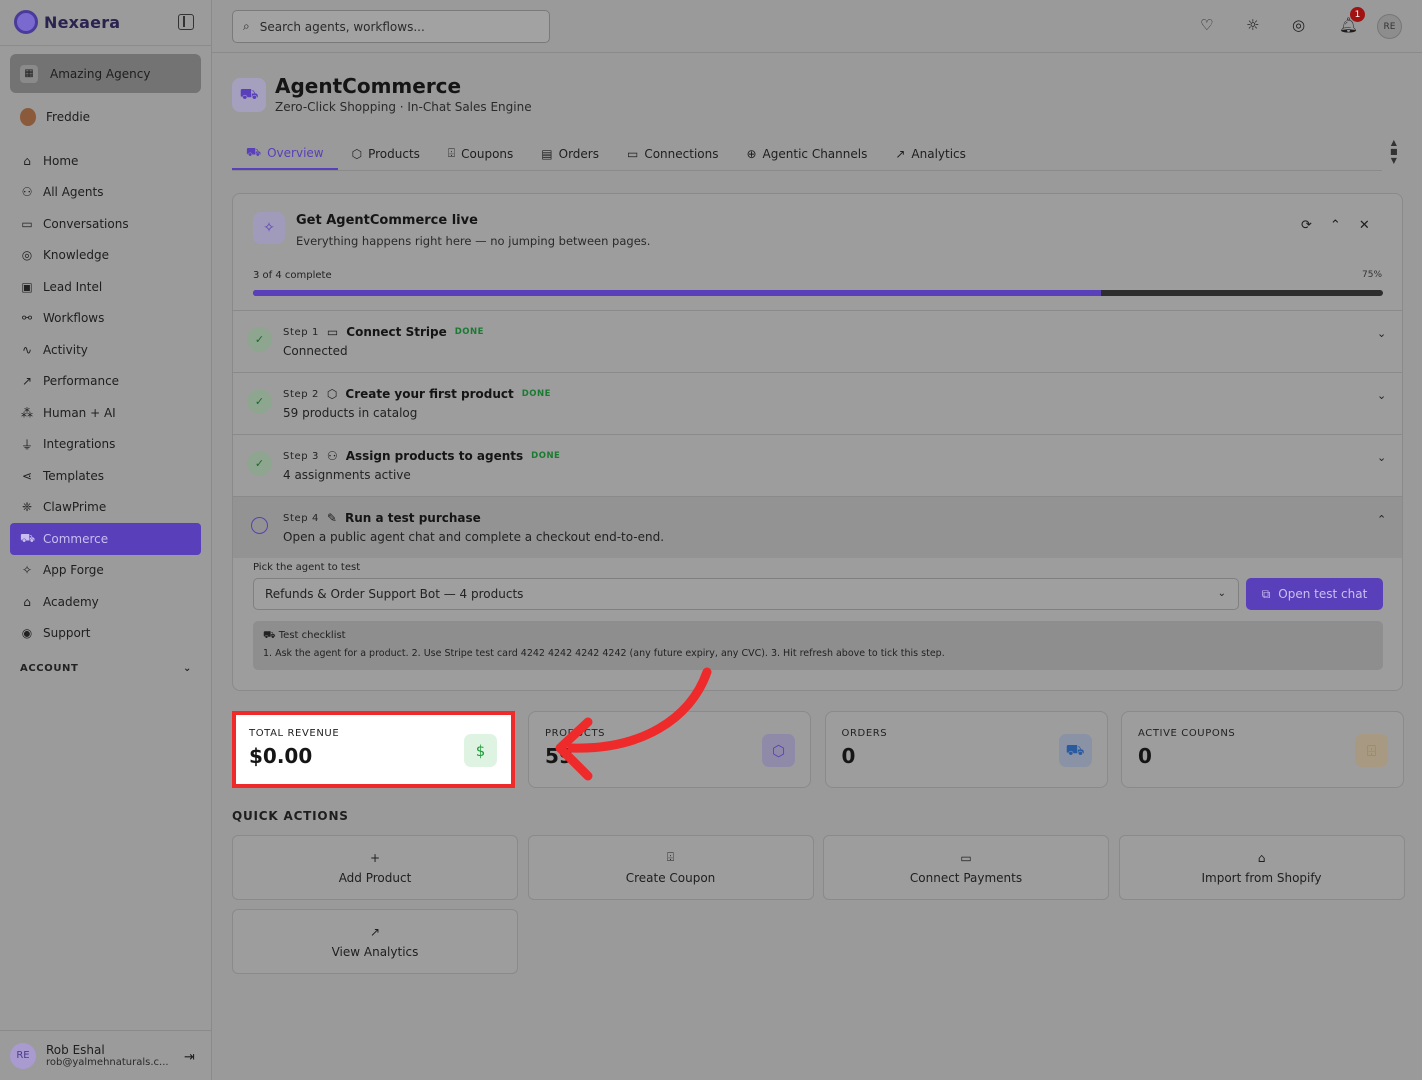 The height and width of the screenshot is (1080, 1422). Describe the element at coordinates (105, 508) in the screenshot. I see `sidebar-item-clawprime: ❈ ClawPrime` at that location.